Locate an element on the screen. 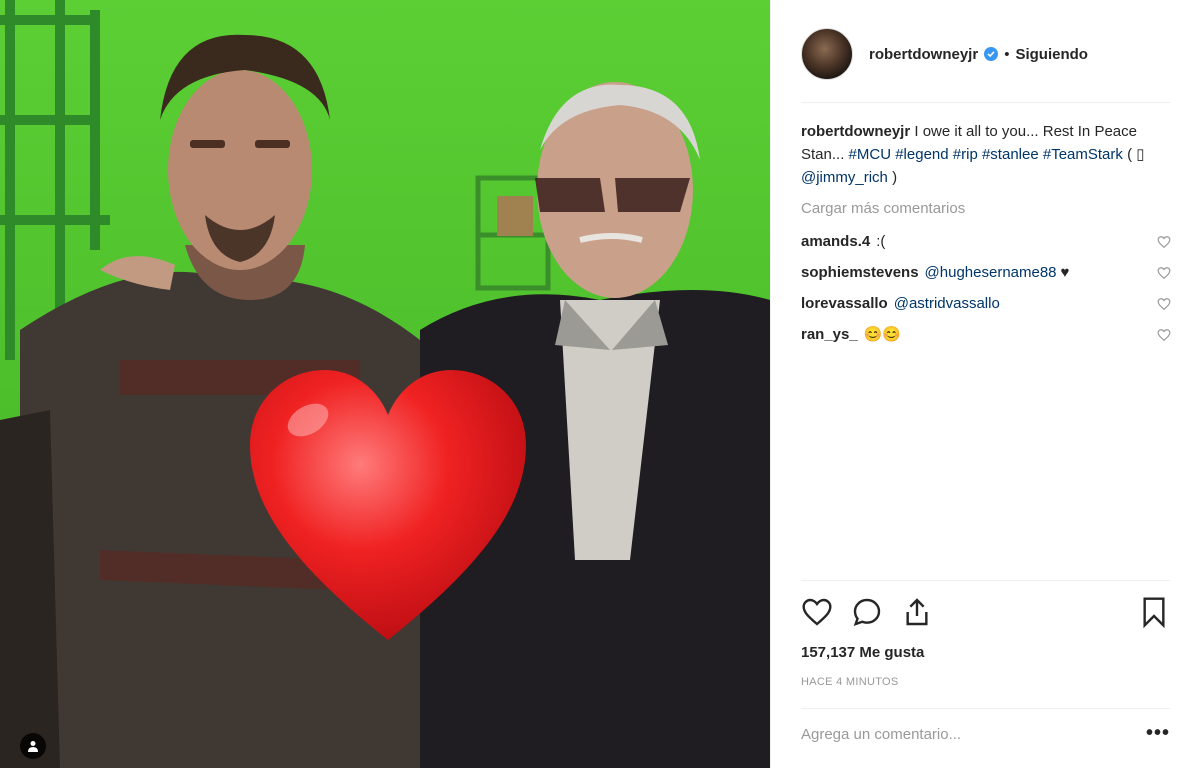  header-username: robertdowneyjr is located at coordinates (923, 54).